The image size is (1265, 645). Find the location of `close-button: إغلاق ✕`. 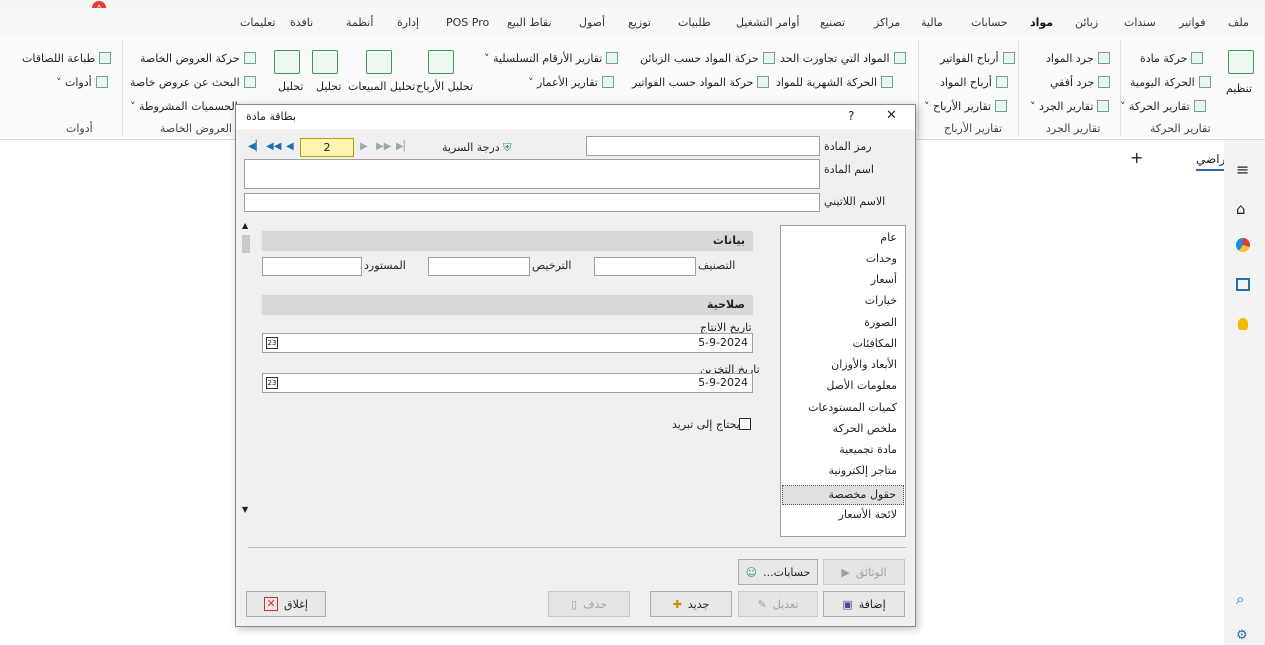

close-button: إغلاق ✕ is located at coordinates (286, 604).